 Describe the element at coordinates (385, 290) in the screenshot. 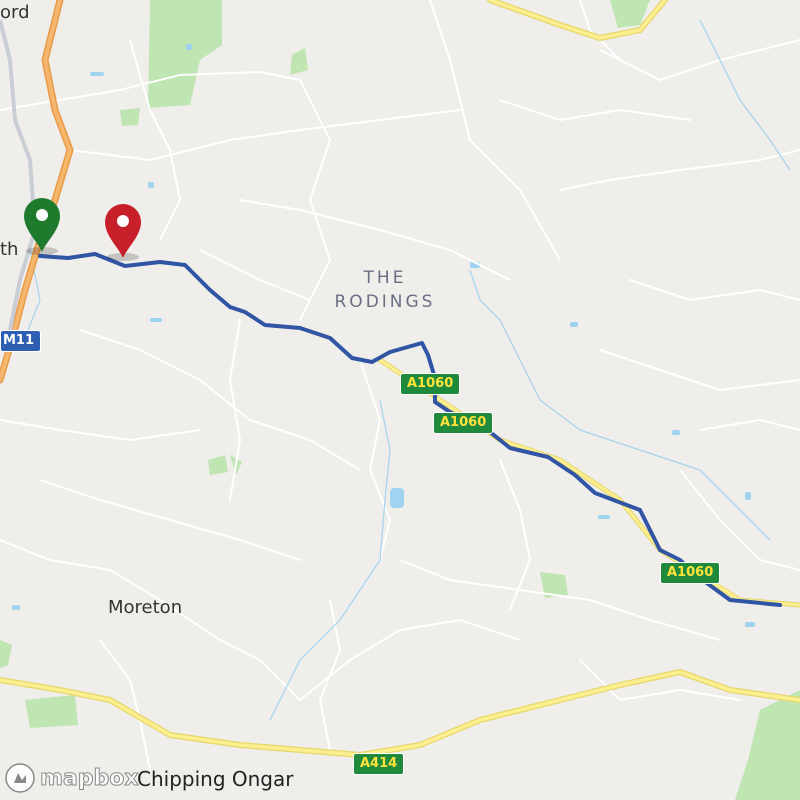

I see `region-label: THE RODINGS` at that location.